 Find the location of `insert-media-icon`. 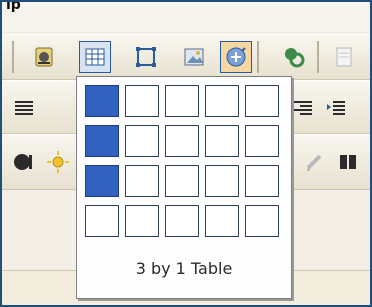

insert-media-icon is located at coordinates (44, 57).